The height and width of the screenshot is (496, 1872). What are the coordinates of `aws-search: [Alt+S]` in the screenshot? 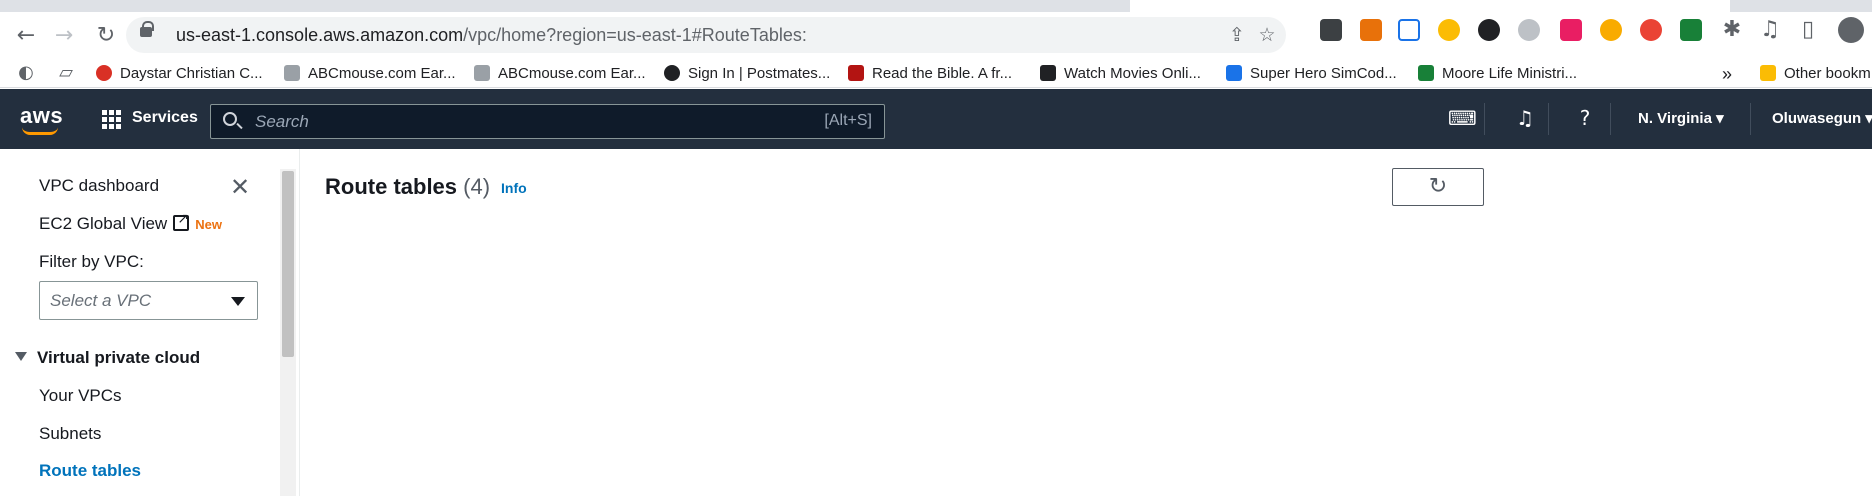 It's located at (547, 121).